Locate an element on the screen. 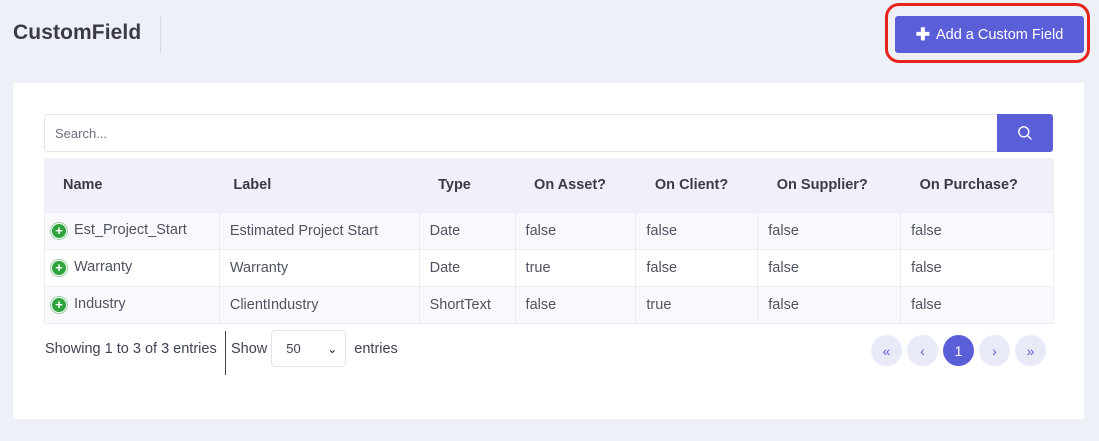  type-cell: ShortText is located at coordinates (467, 304).